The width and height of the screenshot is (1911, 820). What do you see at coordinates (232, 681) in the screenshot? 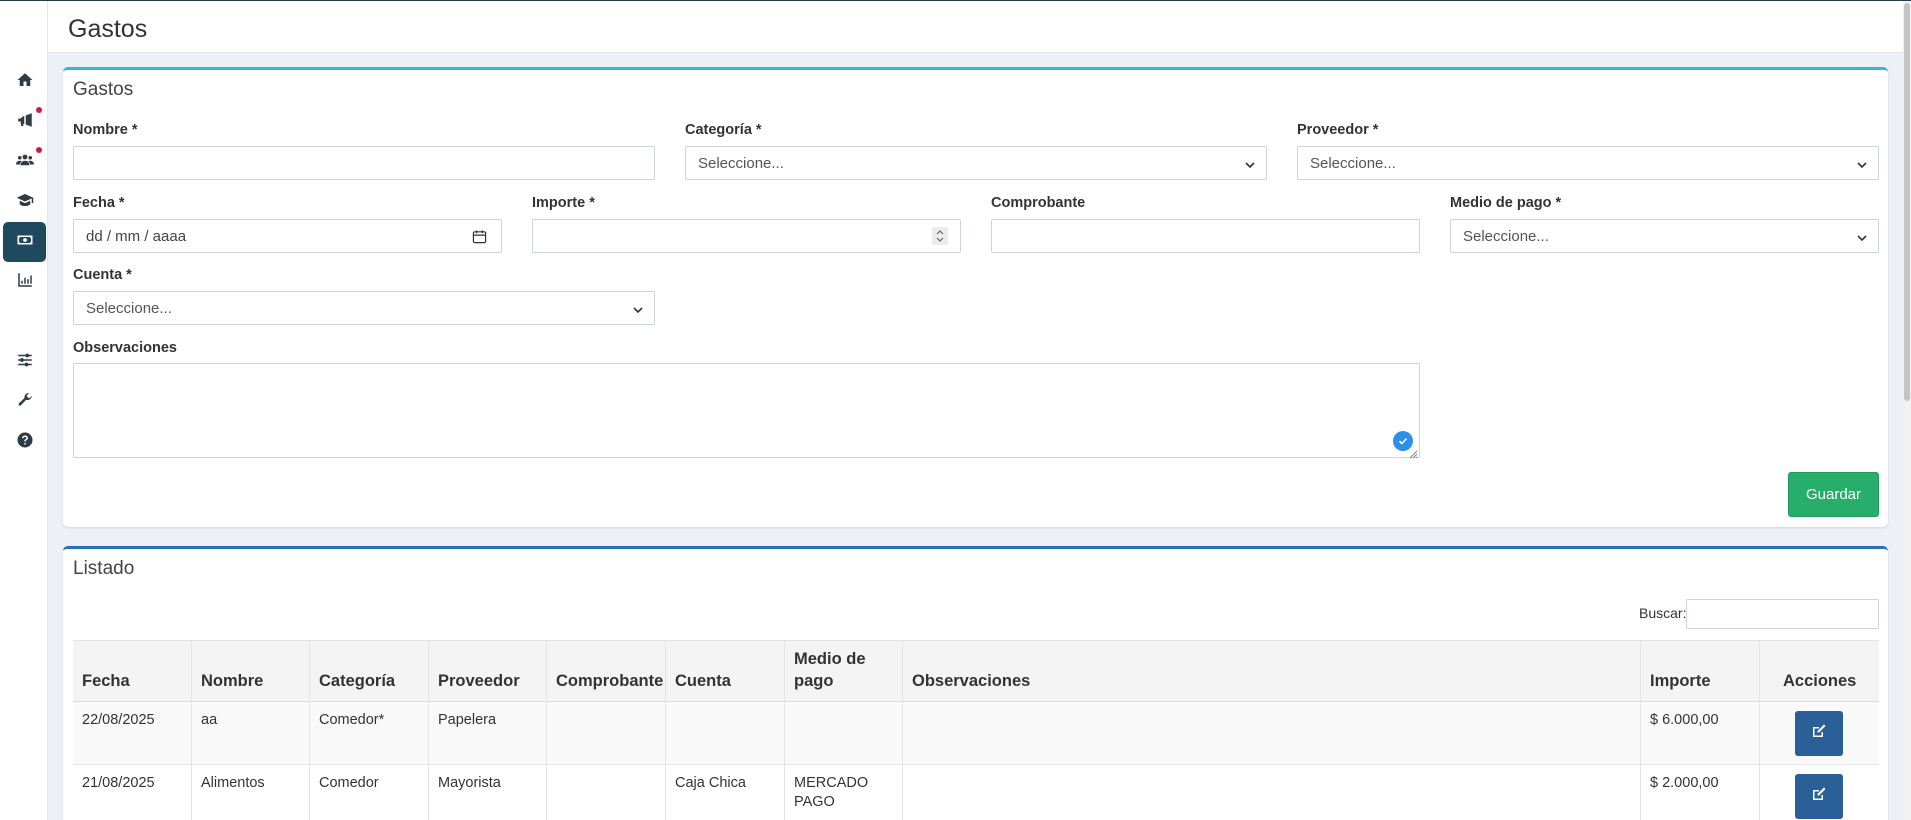
I see `column-header-nombre: Nombre` at bounding box center [232, 681].